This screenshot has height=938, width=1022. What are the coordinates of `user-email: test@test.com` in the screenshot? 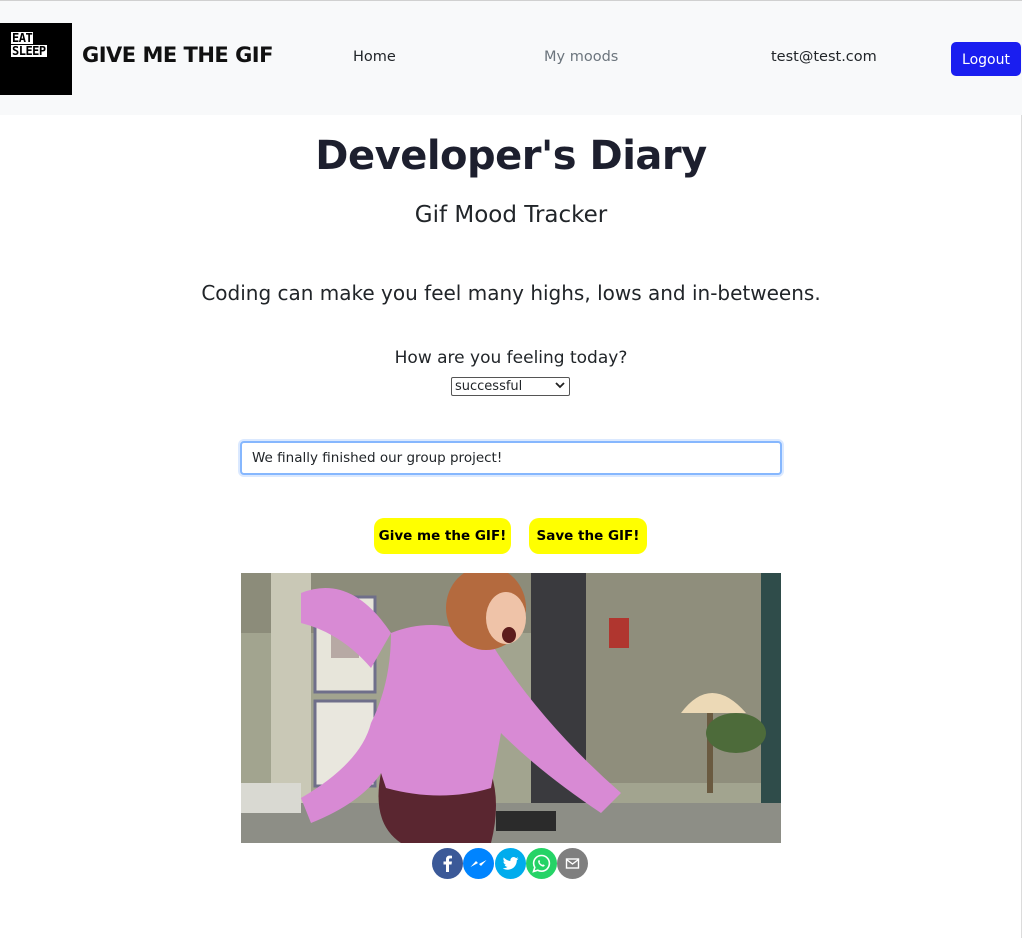 It's located at (824, 57).